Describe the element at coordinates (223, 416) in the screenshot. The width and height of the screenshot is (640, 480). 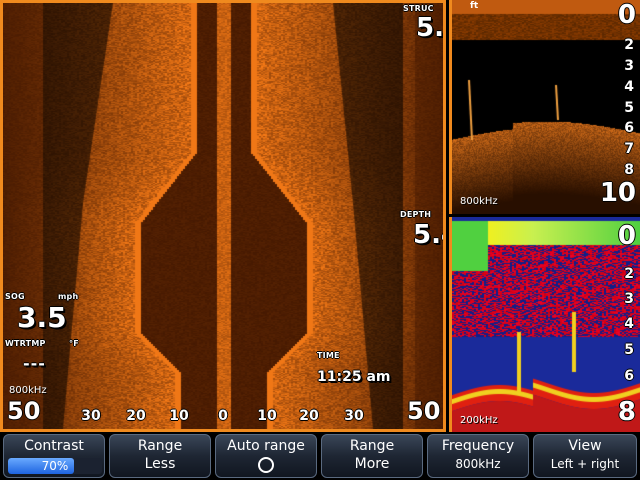
I see `scale-tick: 0` at that location.